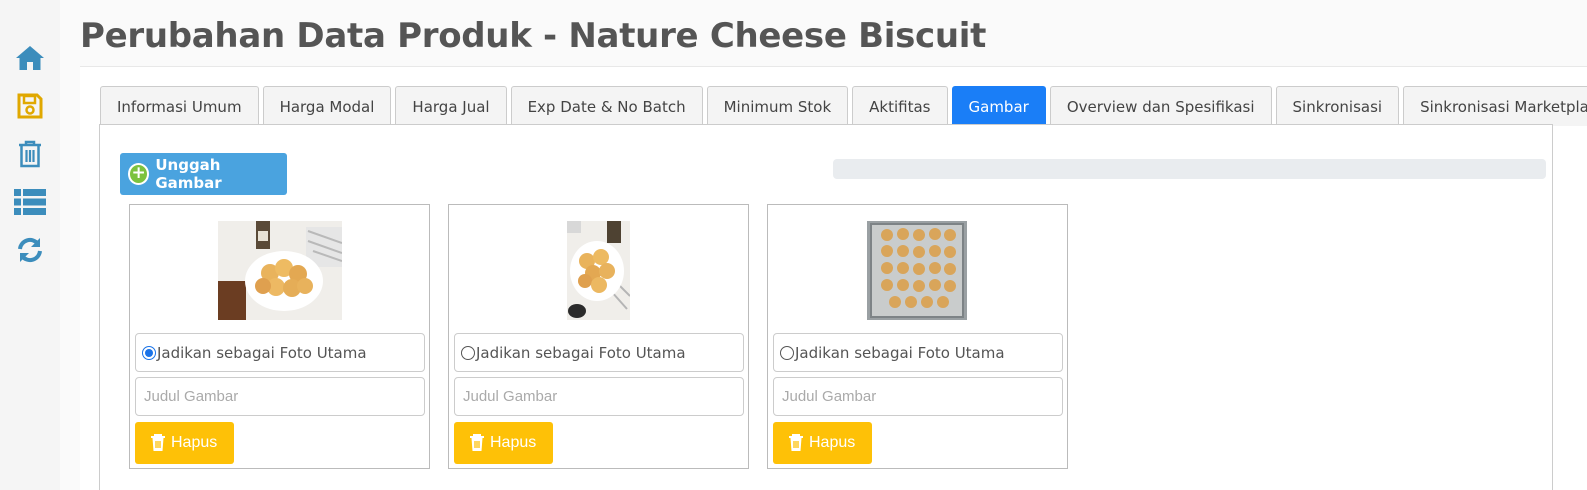  What do you see at coordinates (327, 106) in the screenshot?
I see `tab-harga-modal: Harga Modal` at bounding box center [327, 106].